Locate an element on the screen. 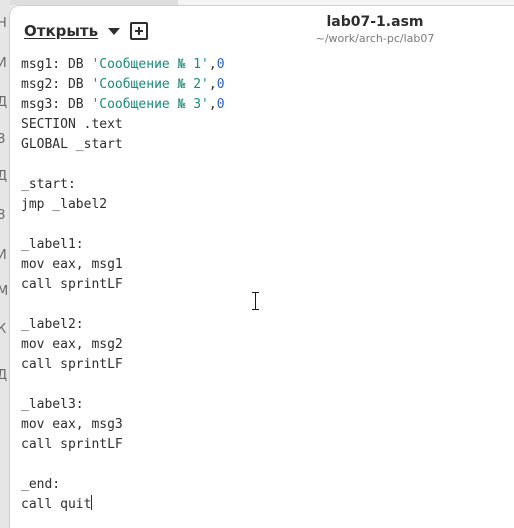 This screenshot has width=514, height=528. code-line: _start: is located at coordinates (48, 185).